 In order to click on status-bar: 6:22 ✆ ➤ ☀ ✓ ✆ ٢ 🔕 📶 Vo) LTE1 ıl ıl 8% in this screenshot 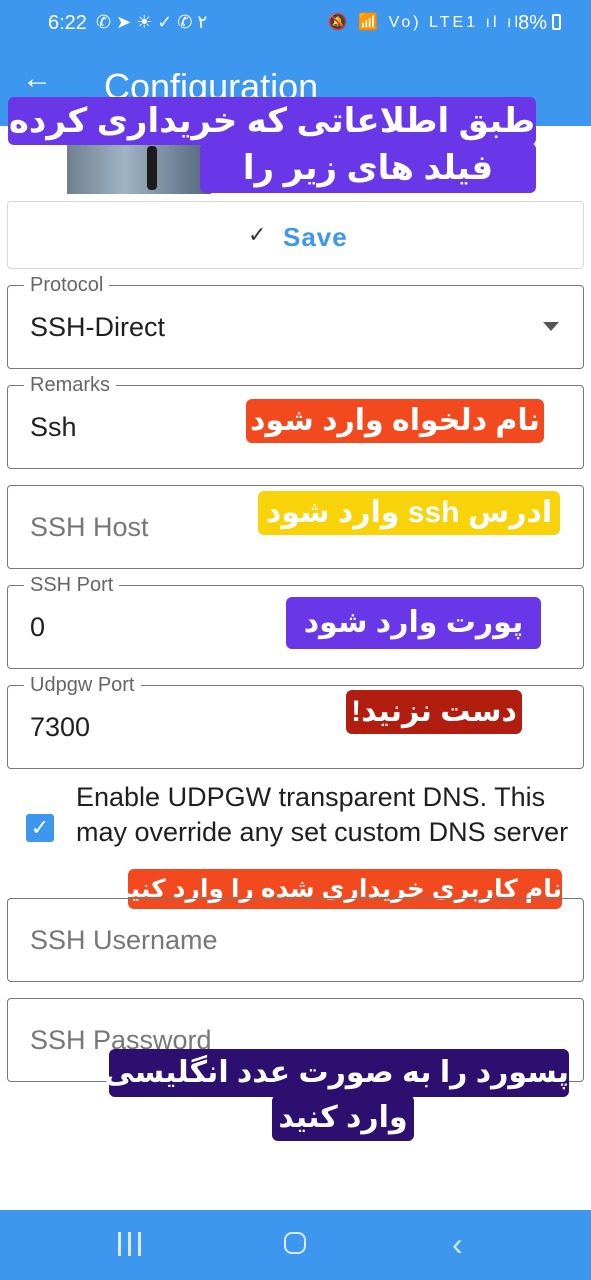, I will do `click(295, 24)`.